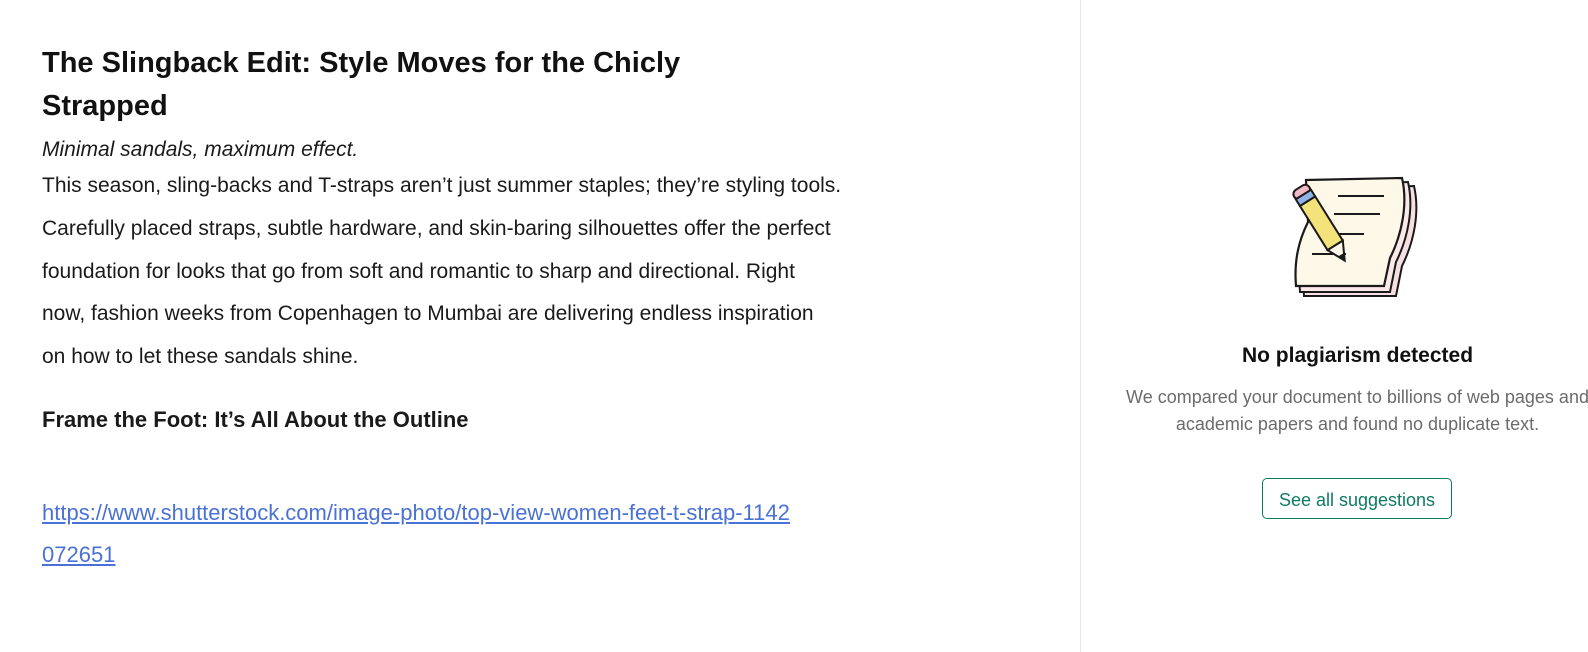 The height and width of the screenshot is (652, 1588). I want to click on document-subtitle: Minimal sandals, maximum effect., so click(200, 149).